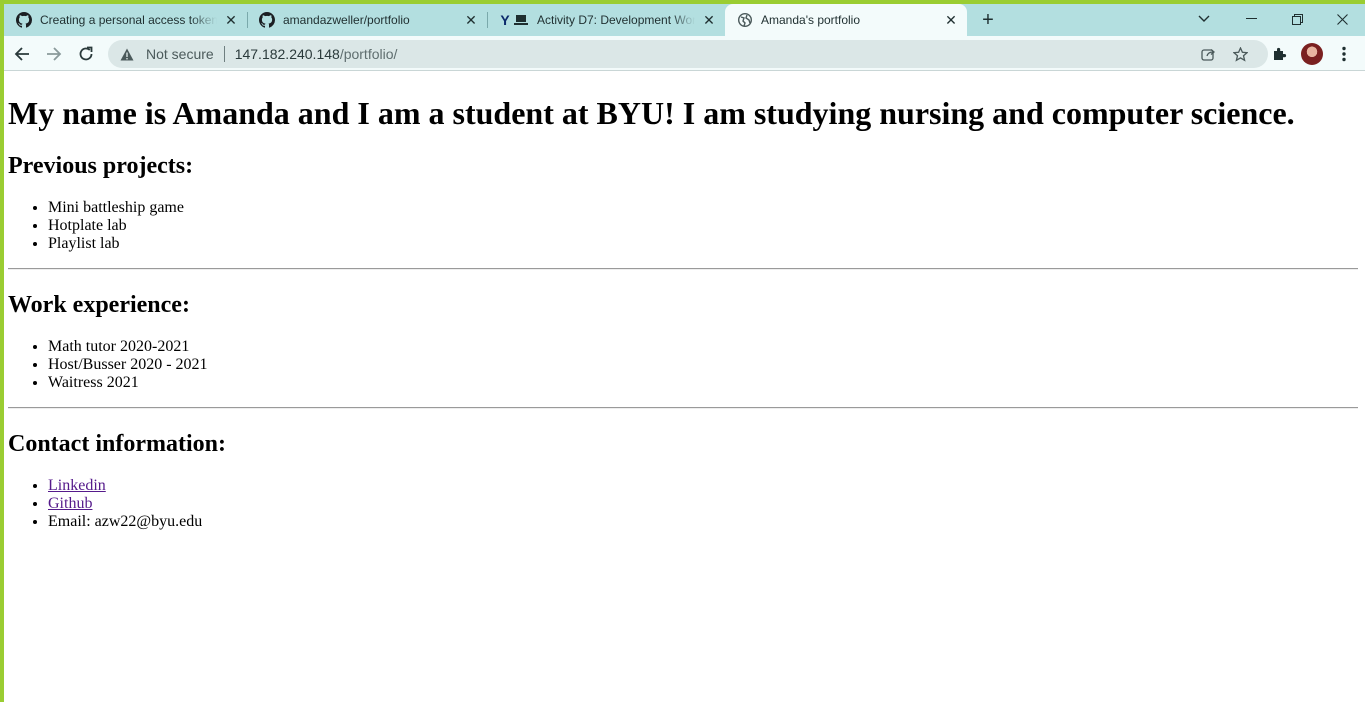  What do you see at coordinates (1297, 19) in the screenshot?
I see `restore-button` at bounding box center [1297, 19].